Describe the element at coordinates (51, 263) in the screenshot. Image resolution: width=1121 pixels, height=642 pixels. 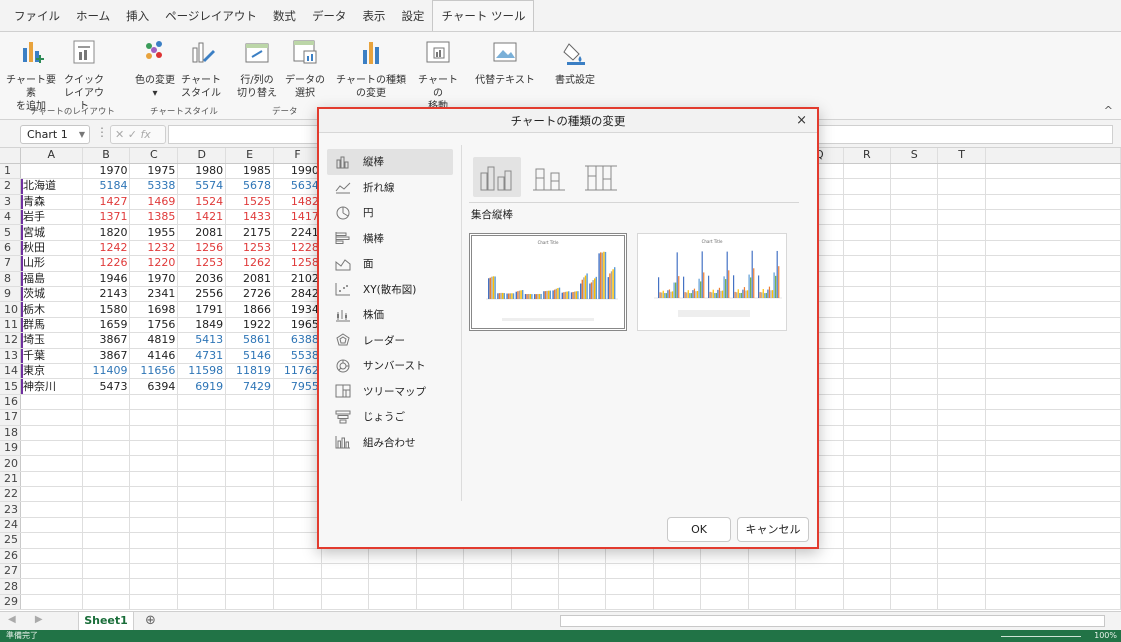
I see `cell: 山形` at that location.